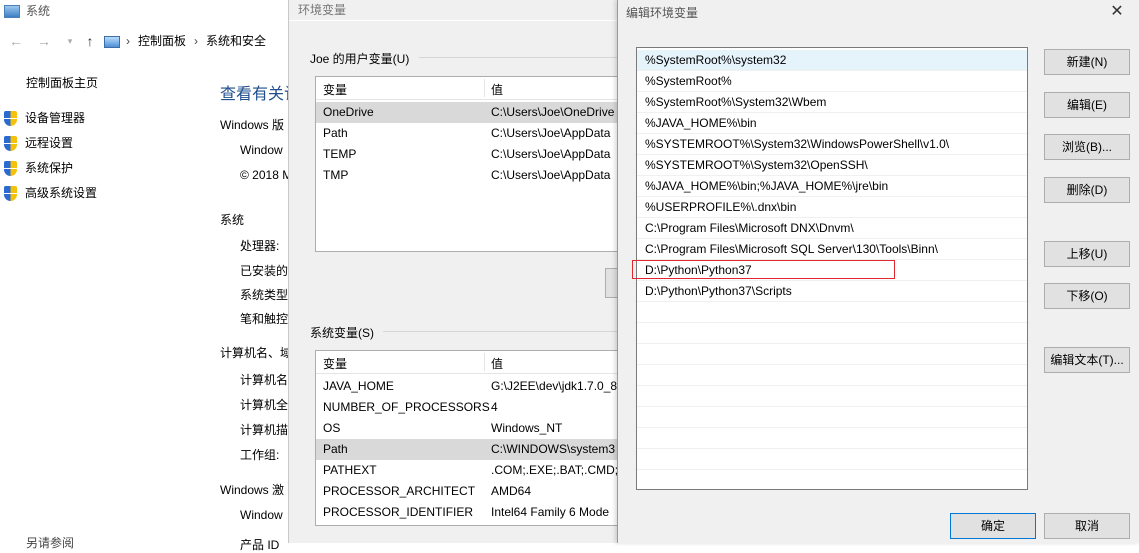 This screenshot has width=1139, height=553. I want to click on computer-icon, so click(12, 12).